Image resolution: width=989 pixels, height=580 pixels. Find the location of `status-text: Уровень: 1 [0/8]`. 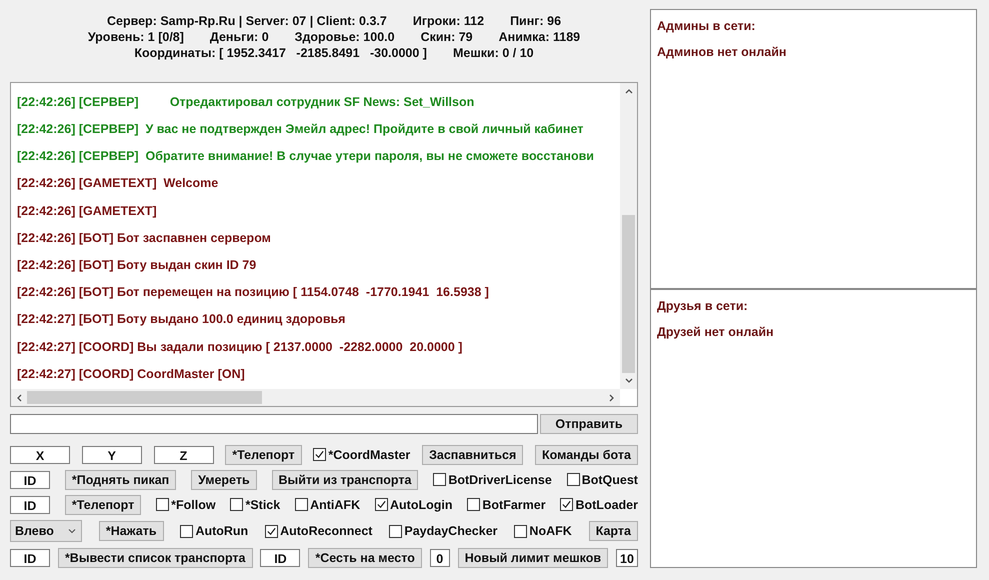

status-text: Уровень: 1 [0/8] is located at coordinates (136, 37).